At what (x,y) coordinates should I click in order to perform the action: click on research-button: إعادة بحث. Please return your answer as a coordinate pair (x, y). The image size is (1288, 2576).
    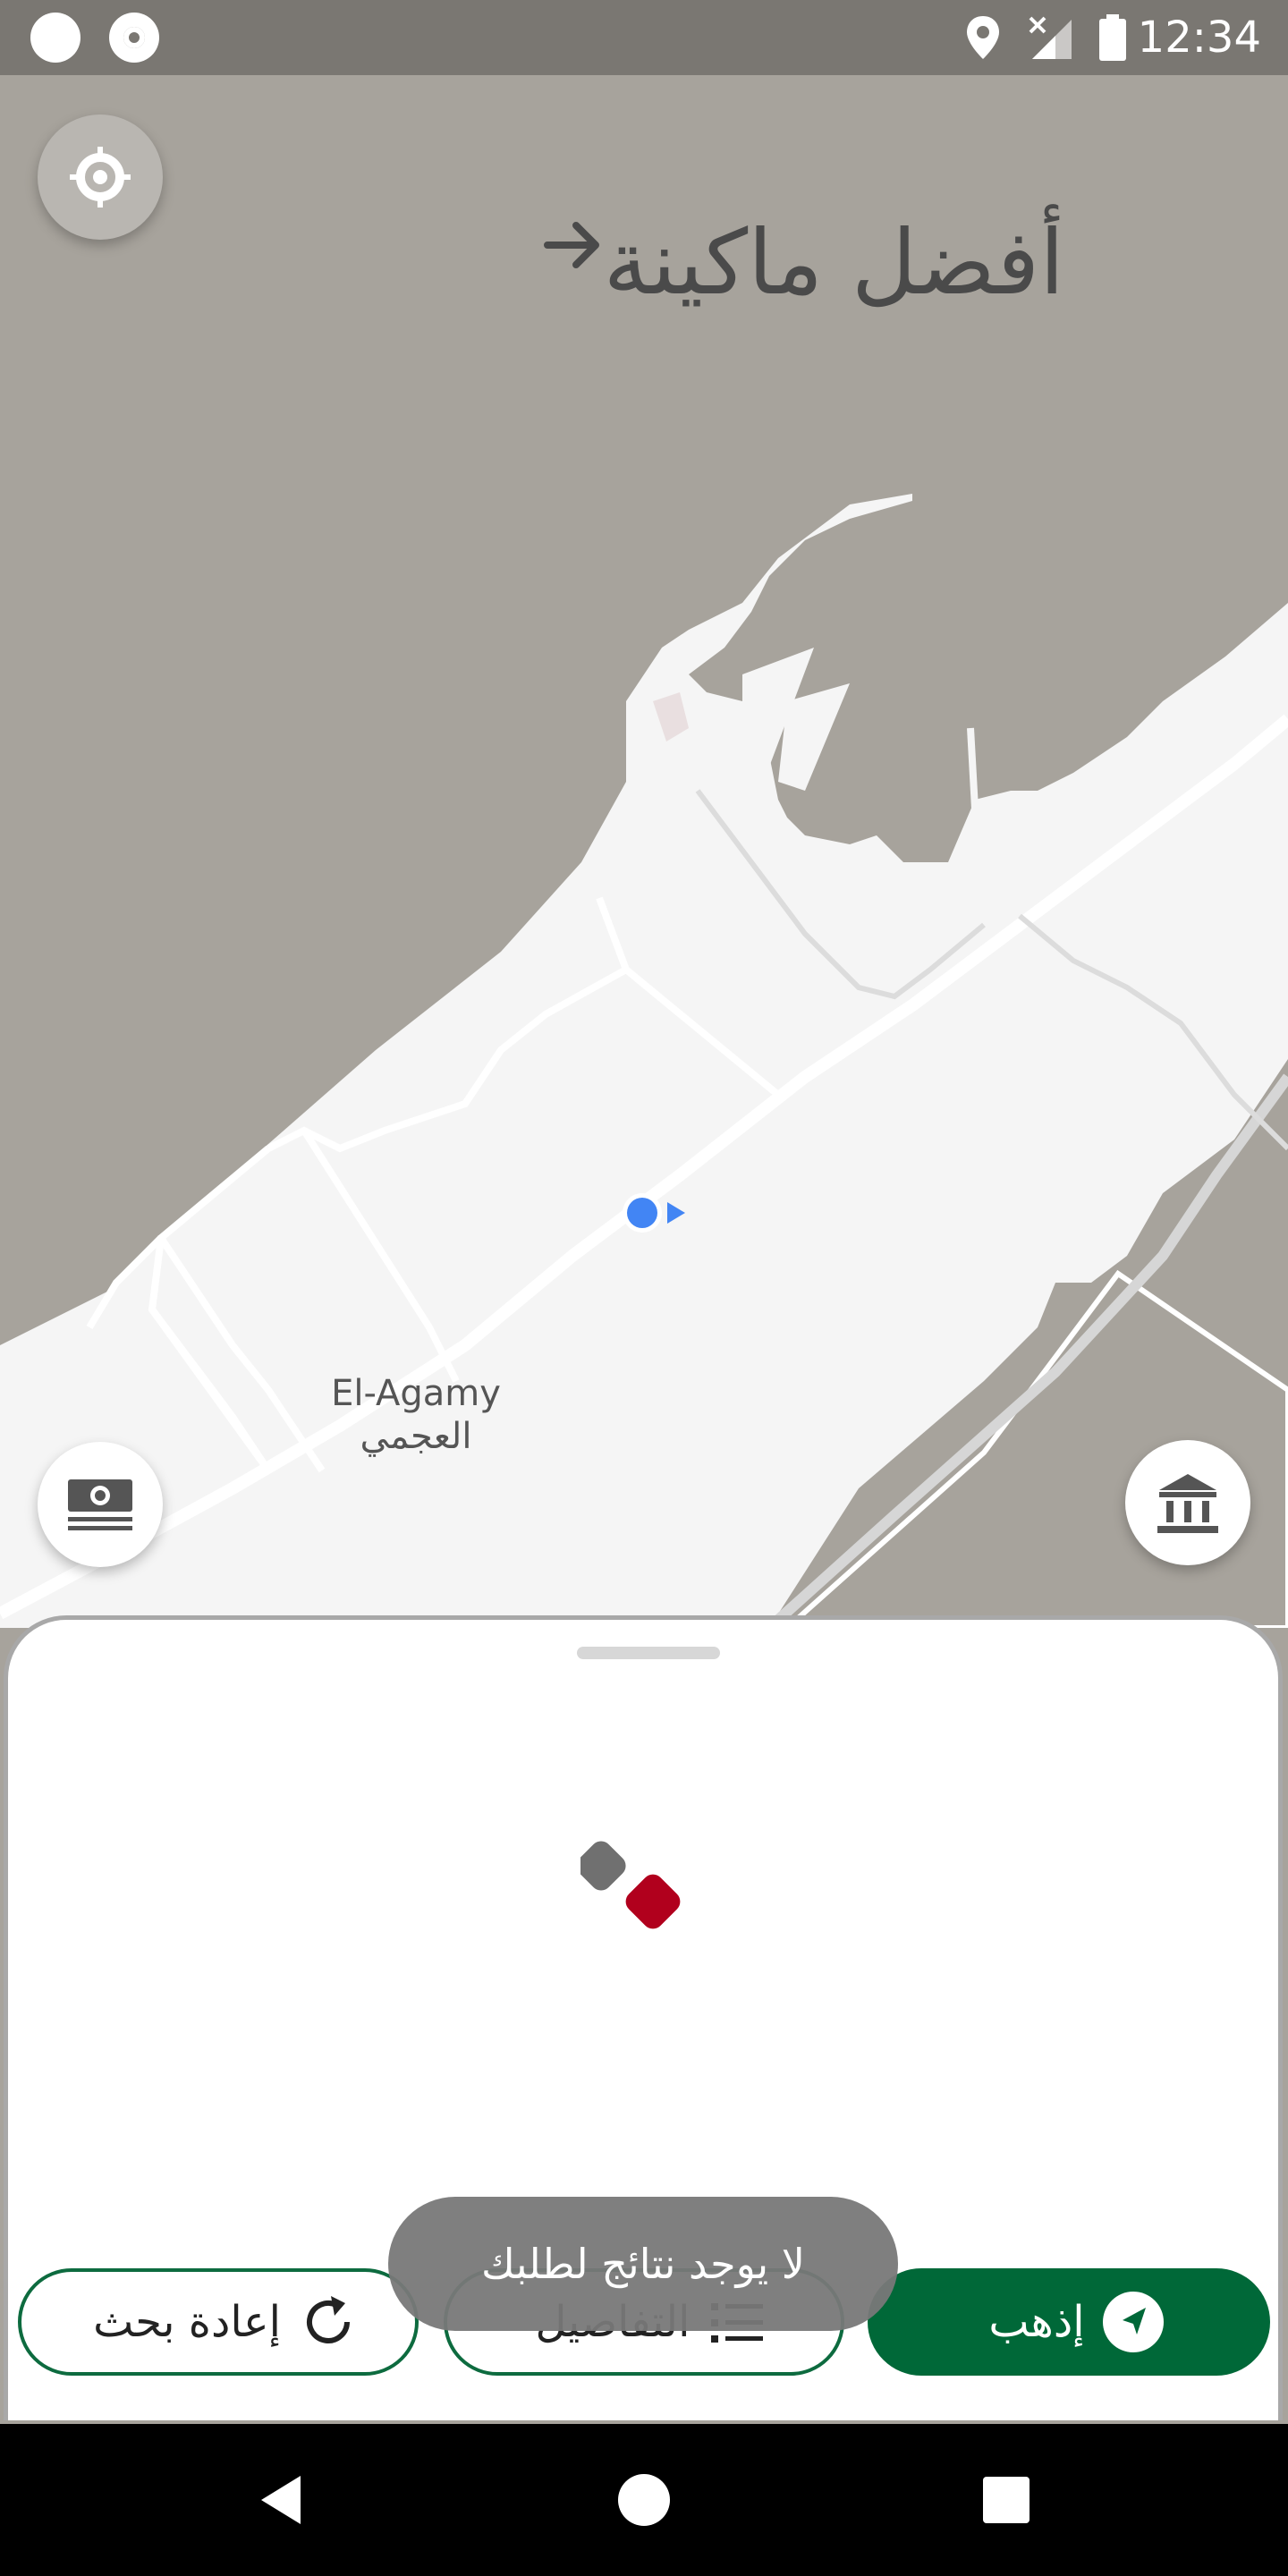
    Looking at the image, I should click on (218, 2322).